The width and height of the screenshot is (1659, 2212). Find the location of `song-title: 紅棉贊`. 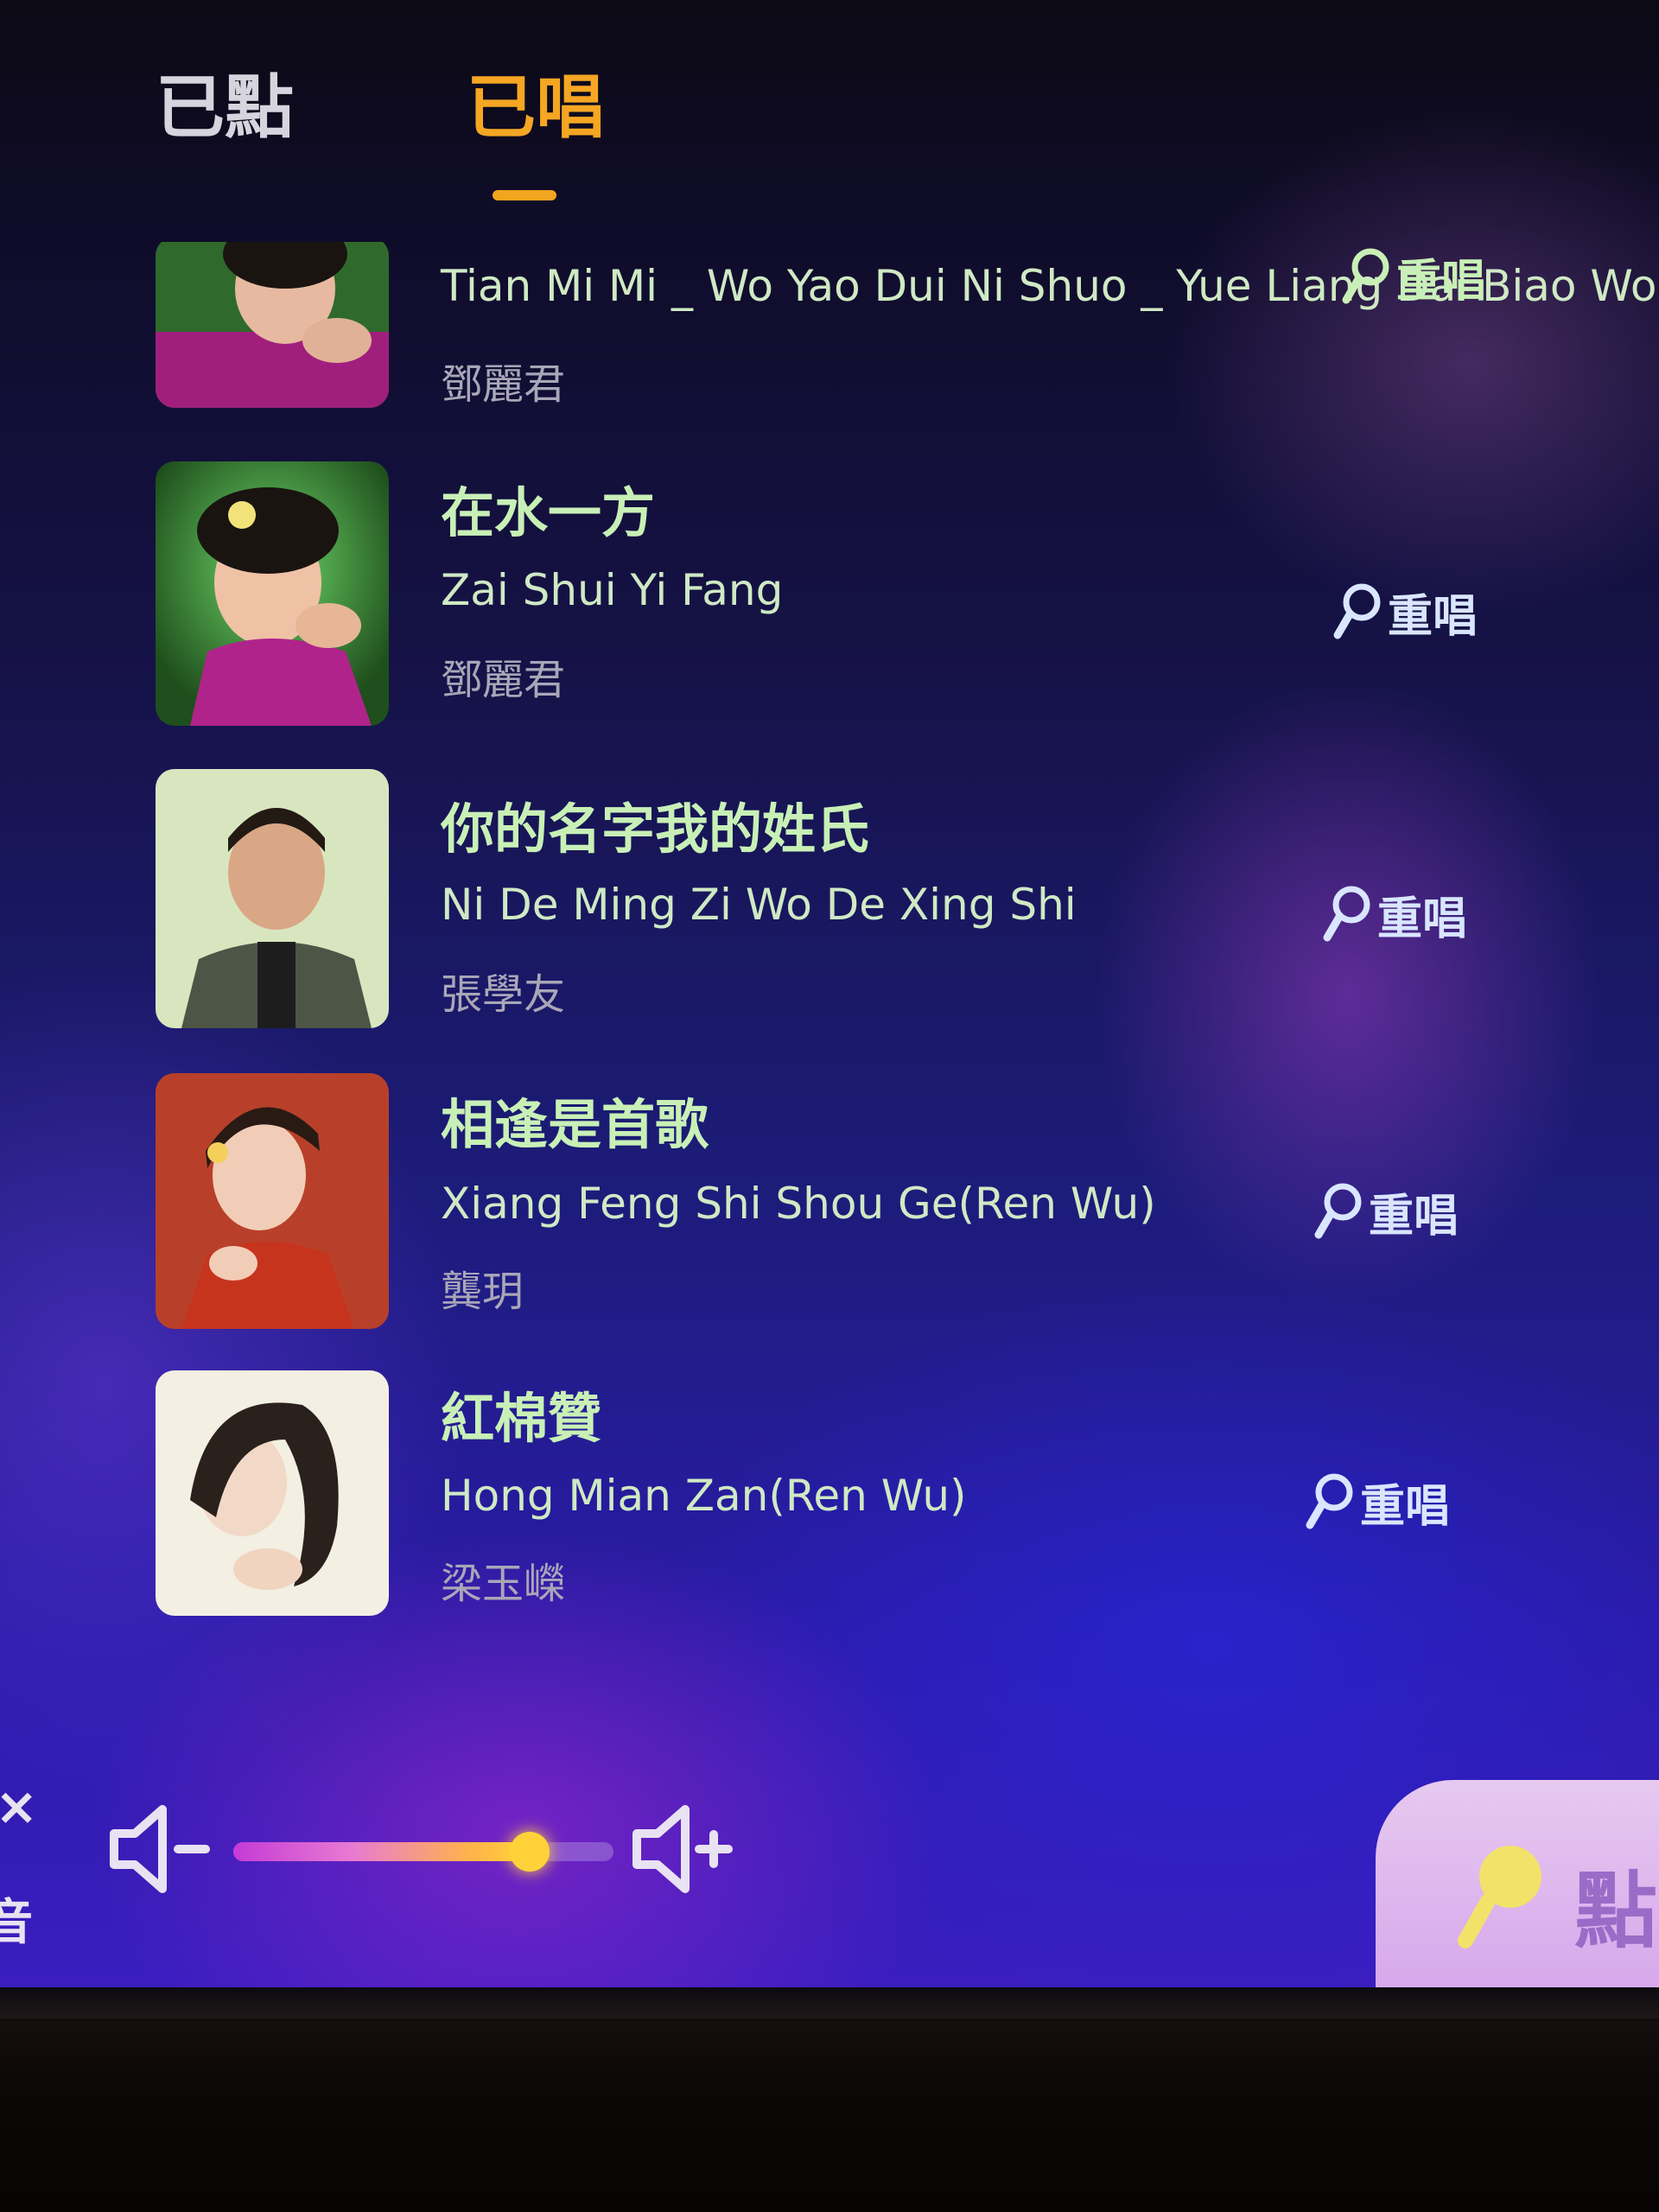

song-title: 紅棉贊 is located at coordinates (521, 1418).